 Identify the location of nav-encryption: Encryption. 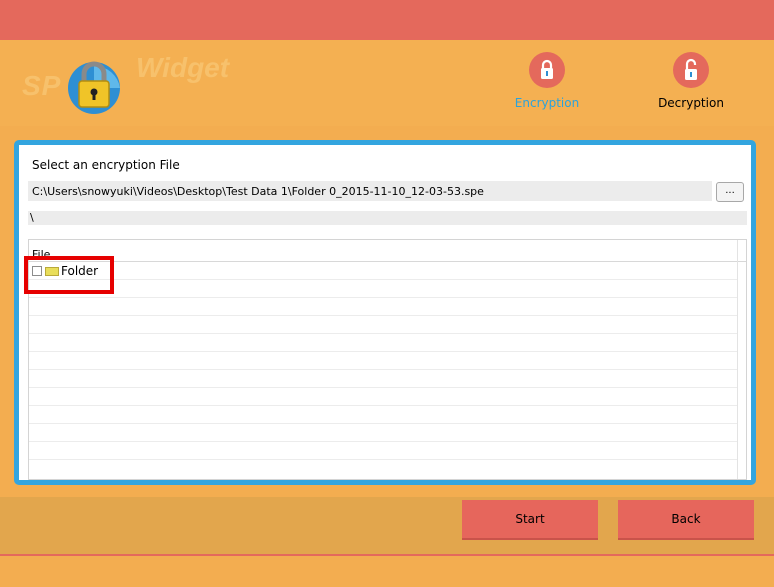
(547, 81).